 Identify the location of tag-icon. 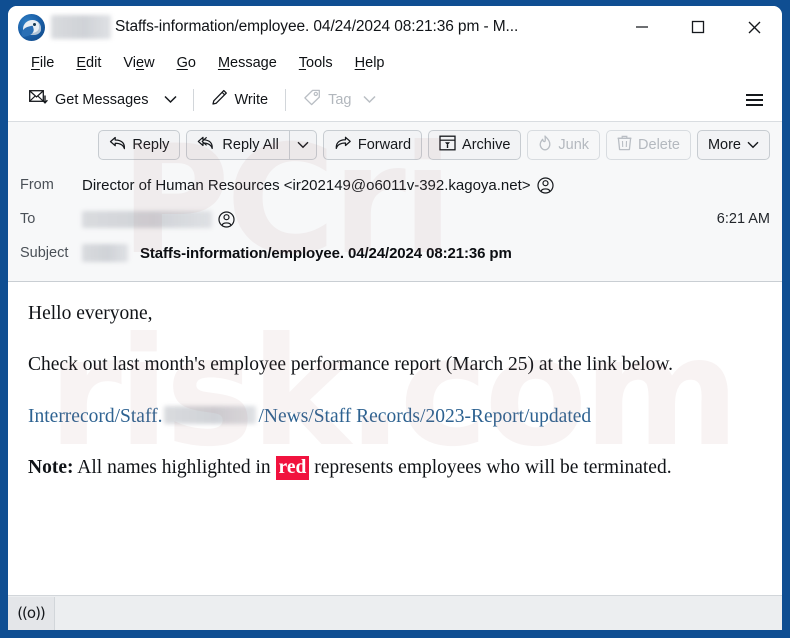
(312, 99).